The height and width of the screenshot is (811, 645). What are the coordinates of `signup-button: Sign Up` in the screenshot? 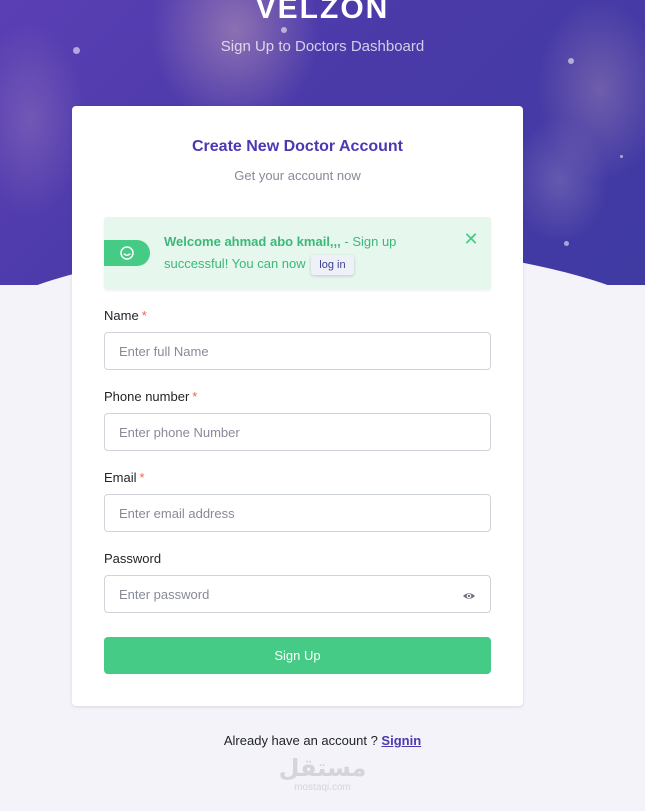 It's located at (297, 655).